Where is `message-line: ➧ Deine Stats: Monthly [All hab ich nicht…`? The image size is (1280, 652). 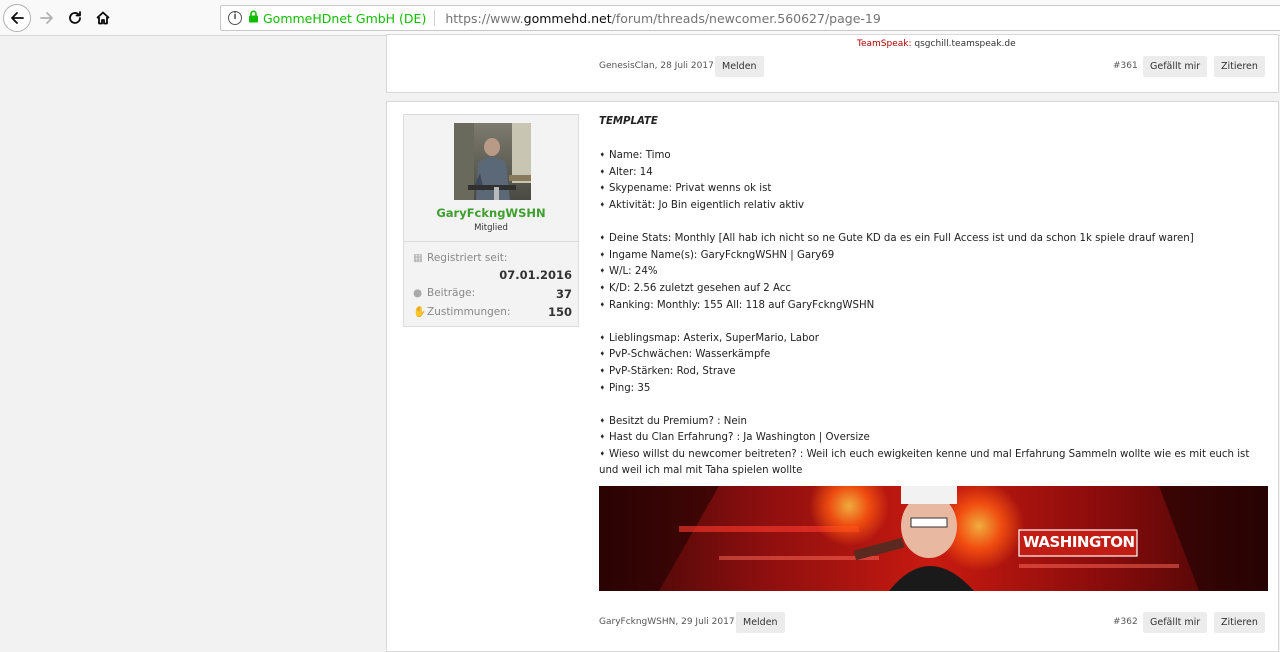
message-line: ➧ Deine Stats: Monthly [All hab ich nicht… is located at coordinates (934, 238).